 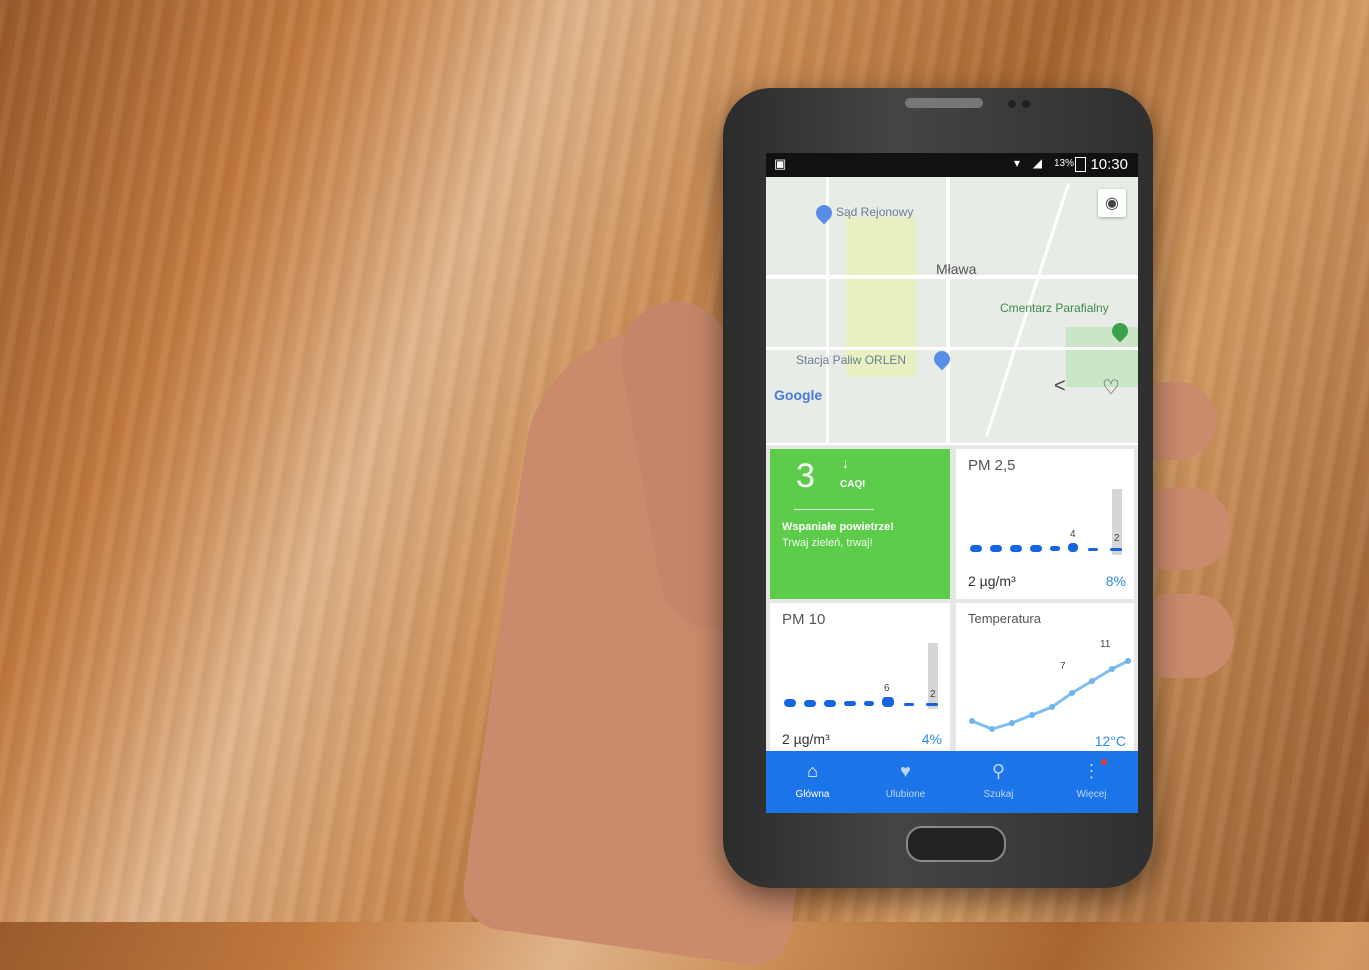 What do you see at coordinates (992, 465) in the screenshot?
I see `pm25-title: PM 2,5` at bounding box center [992, 465].